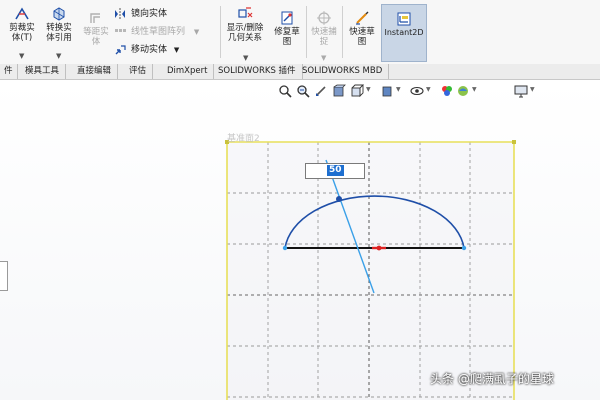 The image size is (600, 400). Describe the element at coordinates (285, 248) in the screenshot. I see `arc-endpoint-left` at that location.